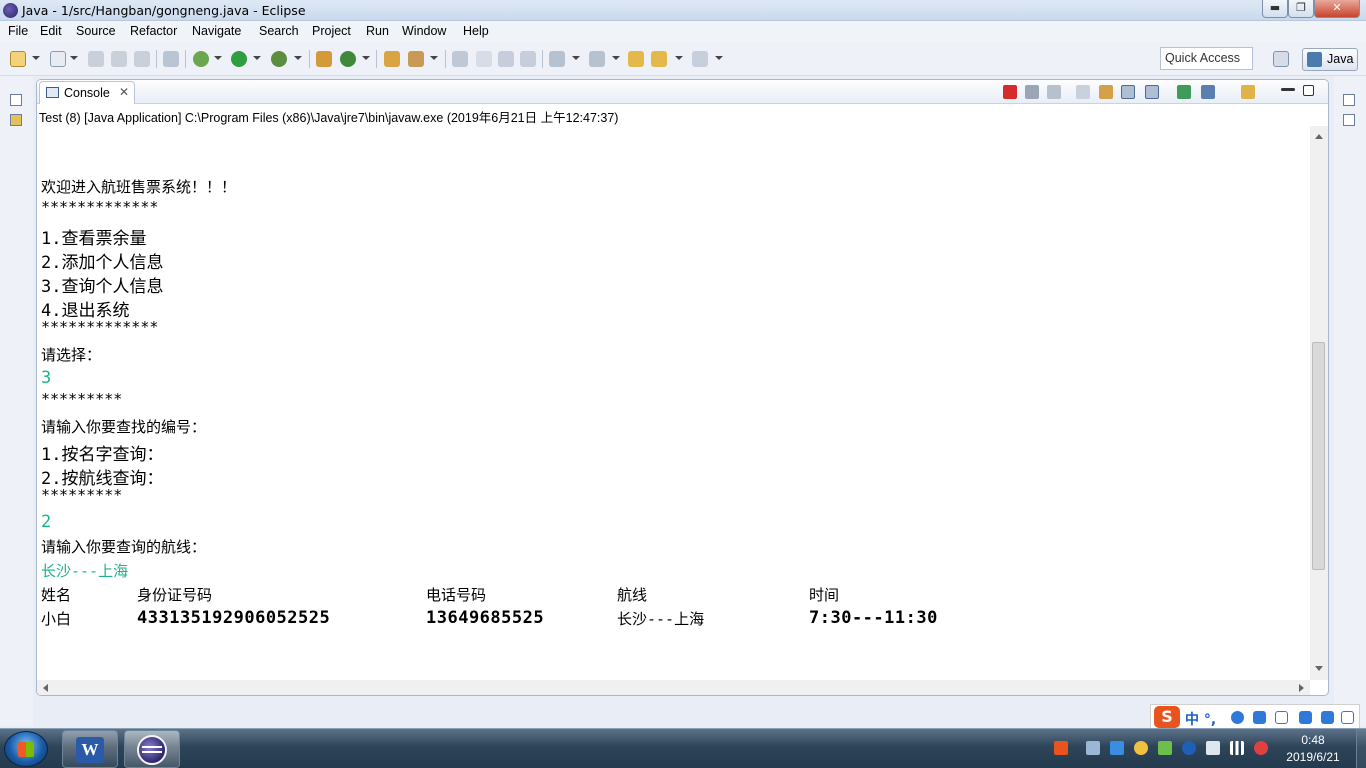  Describe the element at coordinates (1237, 748) in the screenshot. I see `signal-icon` at that location.